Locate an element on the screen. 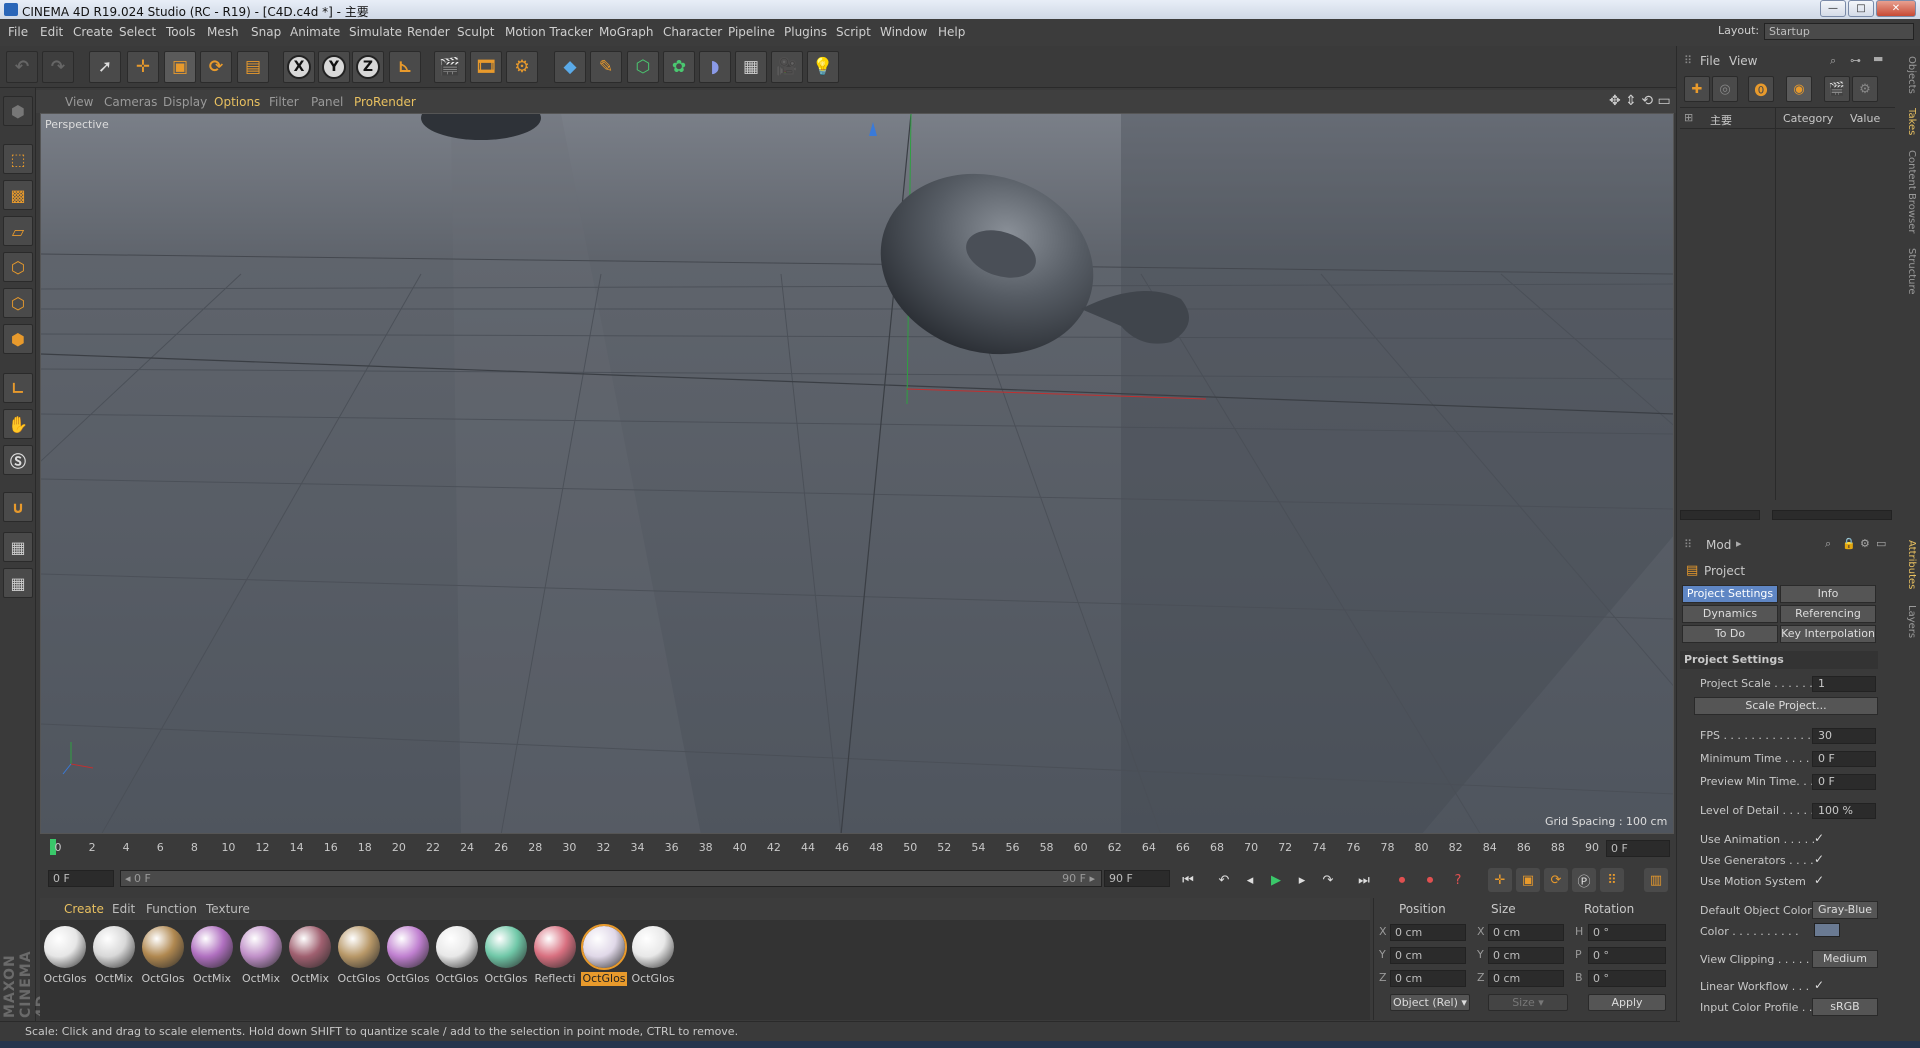 The image size is (1920, 1048). attr-settings-icon: ⚙ is located at coordinates (1865, 543).